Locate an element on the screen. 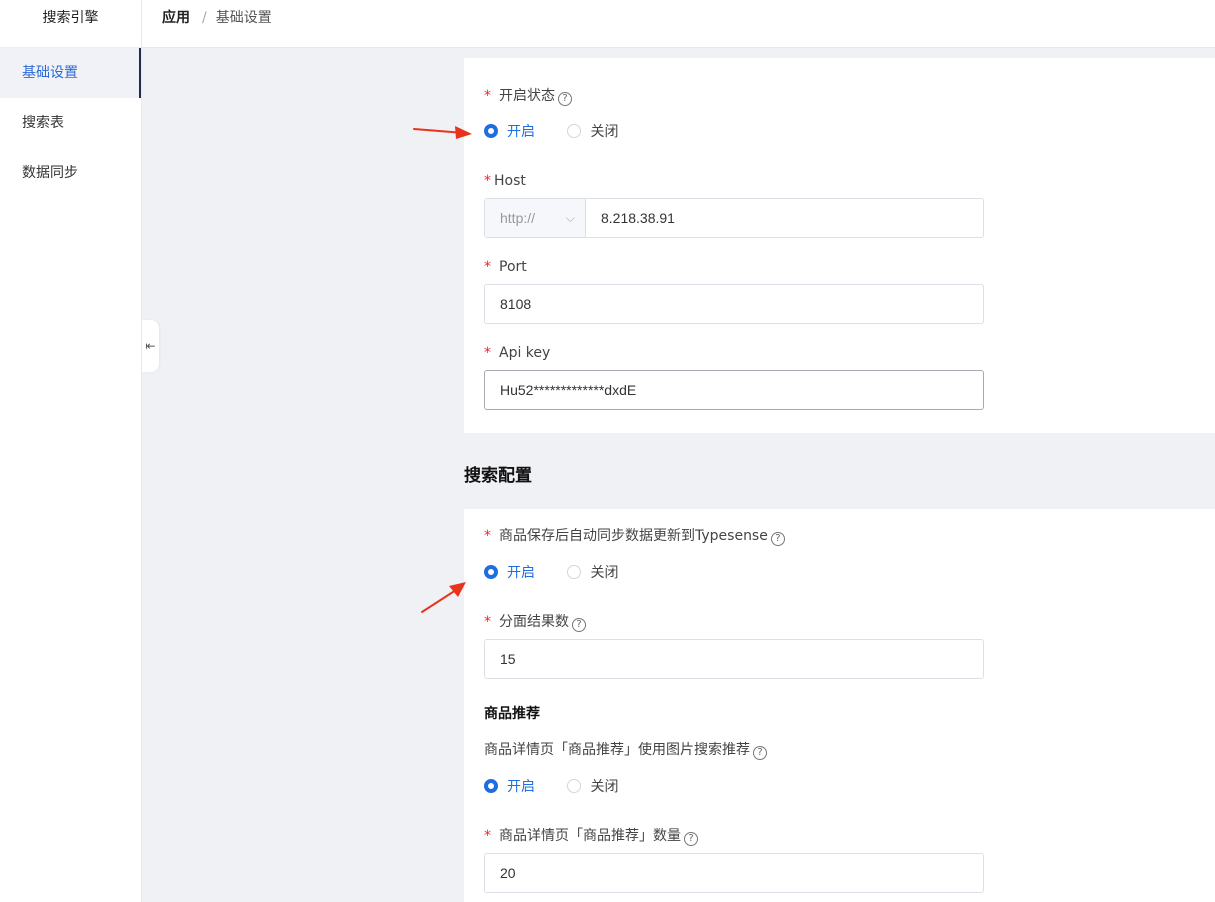  host-input is located at coordinates (784, 218).